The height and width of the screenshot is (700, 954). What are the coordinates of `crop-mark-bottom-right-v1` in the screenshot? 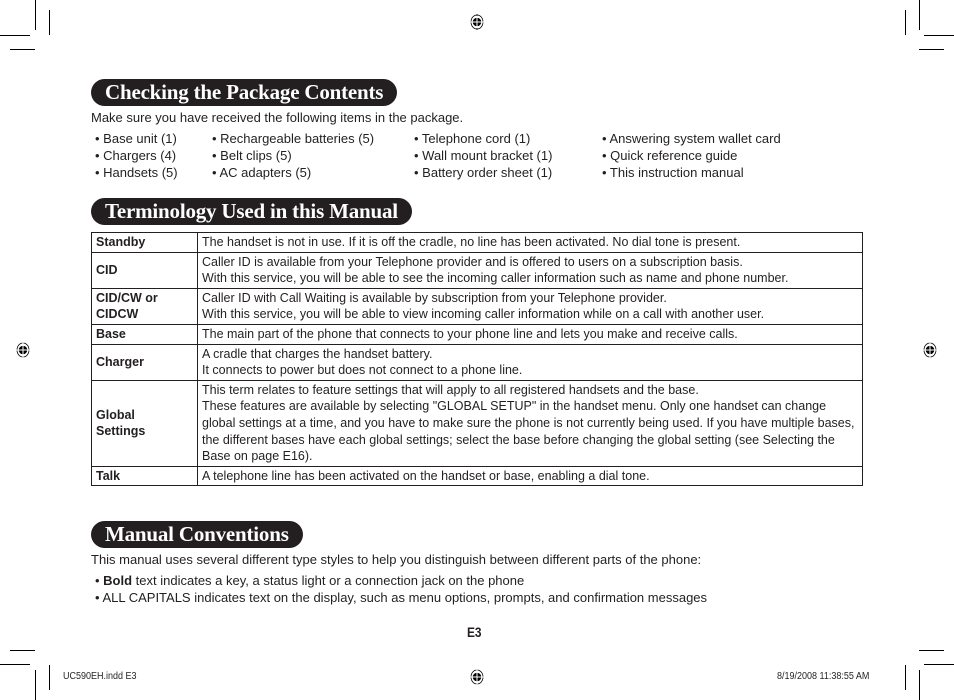 It's located at (919, 685).